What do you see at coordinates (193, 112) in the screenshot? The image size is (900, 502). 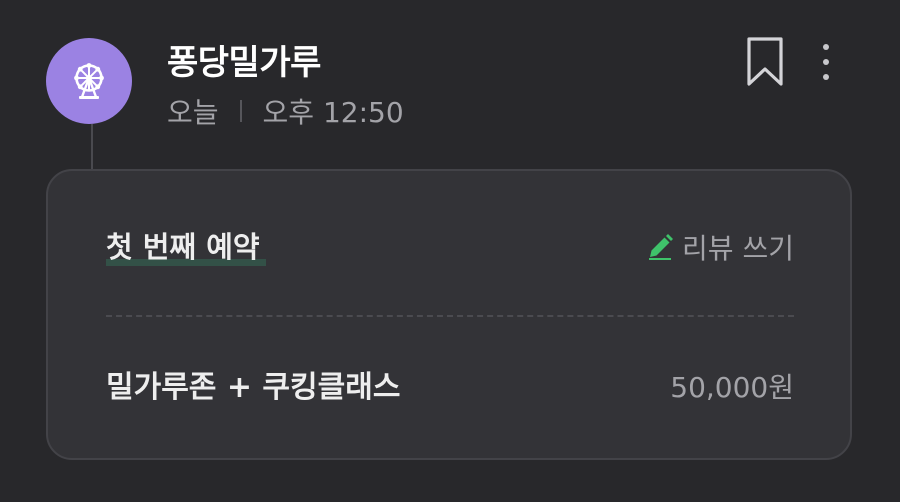 I see `post-date: 오늘` at bounding box center [193, 112].